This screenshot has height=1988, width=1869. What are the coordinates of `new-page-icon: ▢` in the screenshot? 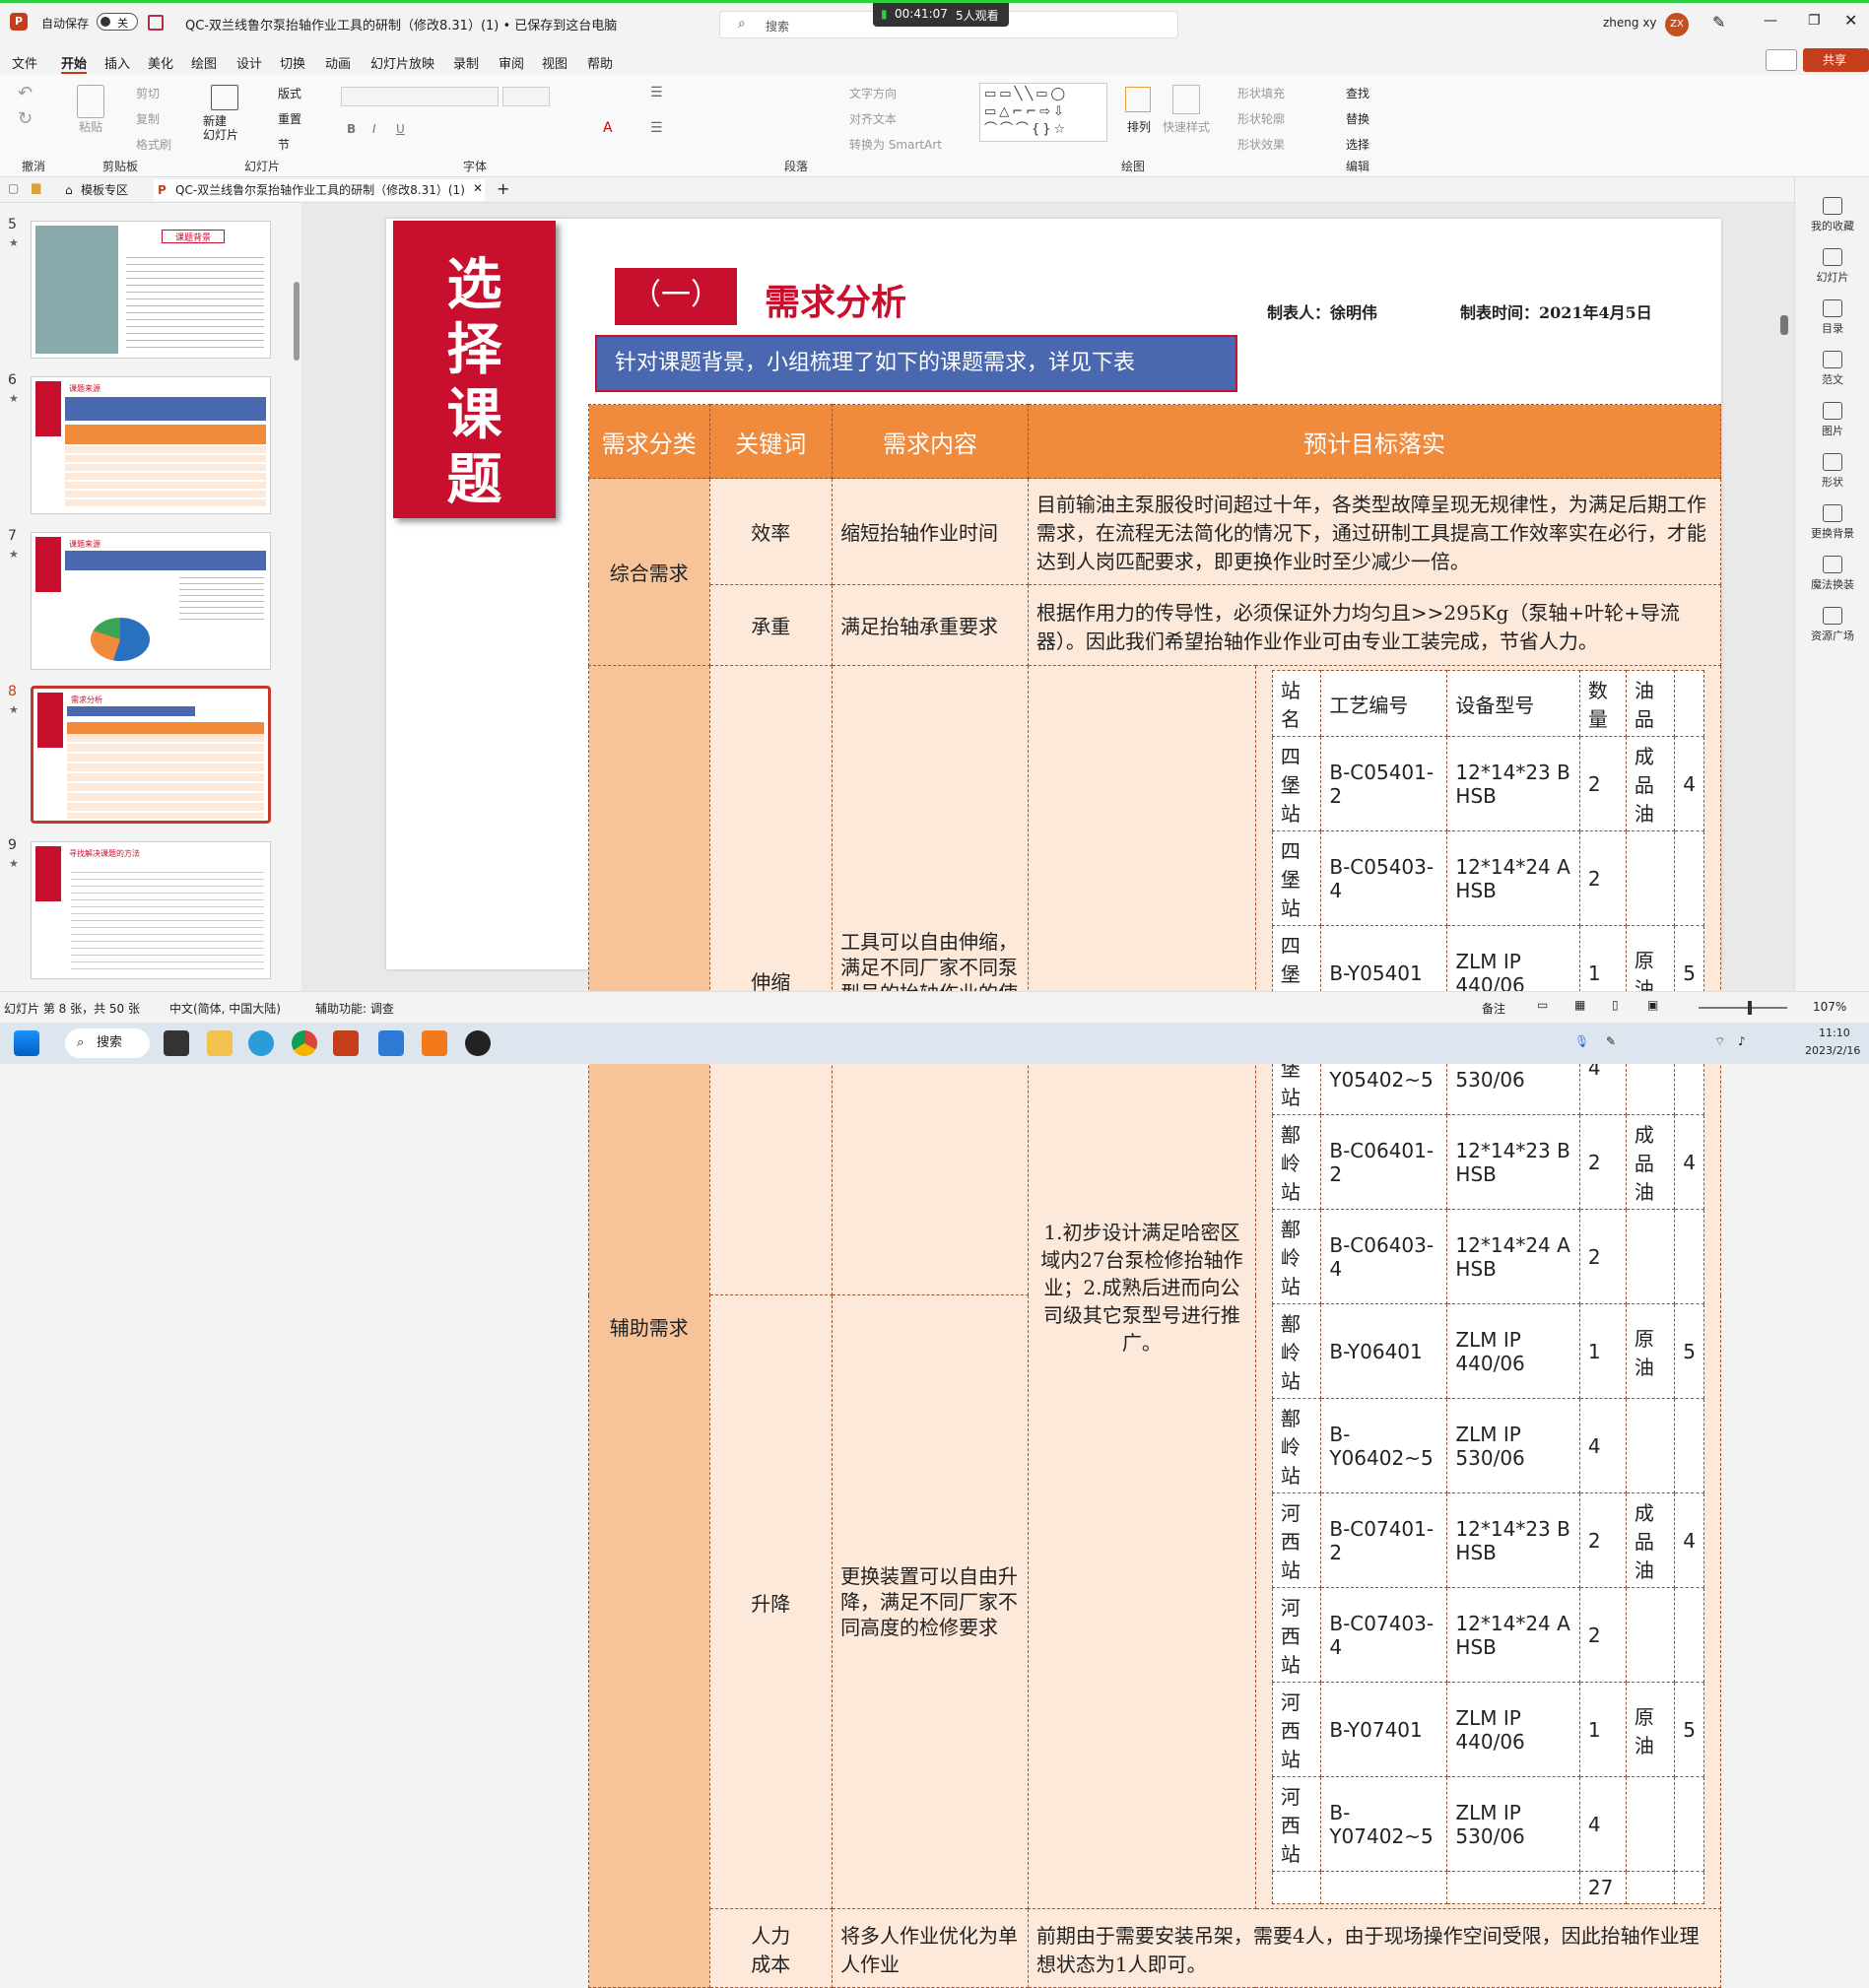 It's located at (13, 188).